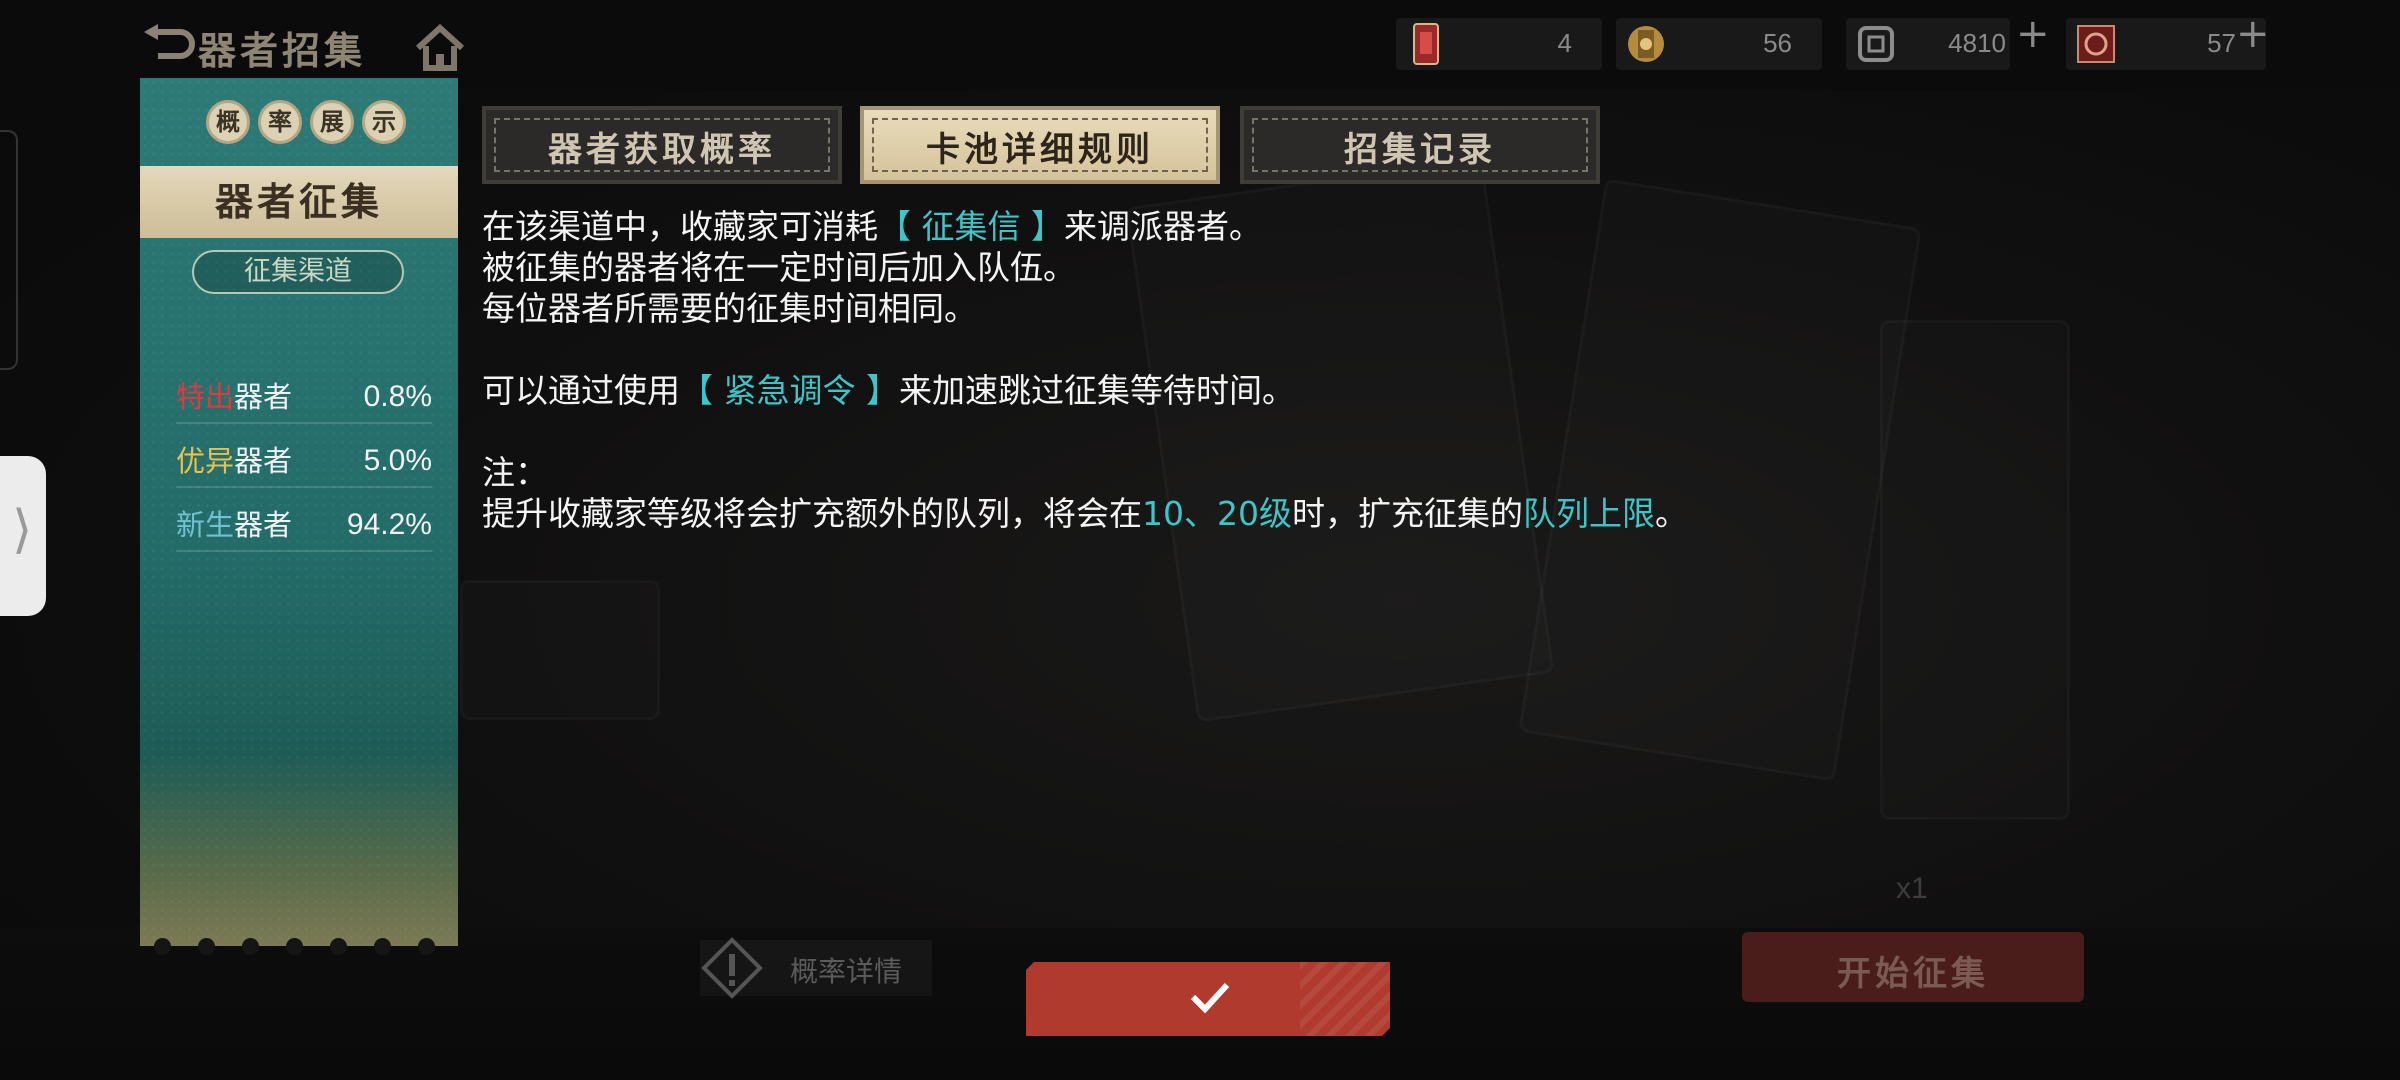 This screenshot has height=1080, width=2400. What do you see at coordinates (397, 460) in the screenshot?
I see `rate-value: 5.0%` at bounding box center [397, 460].